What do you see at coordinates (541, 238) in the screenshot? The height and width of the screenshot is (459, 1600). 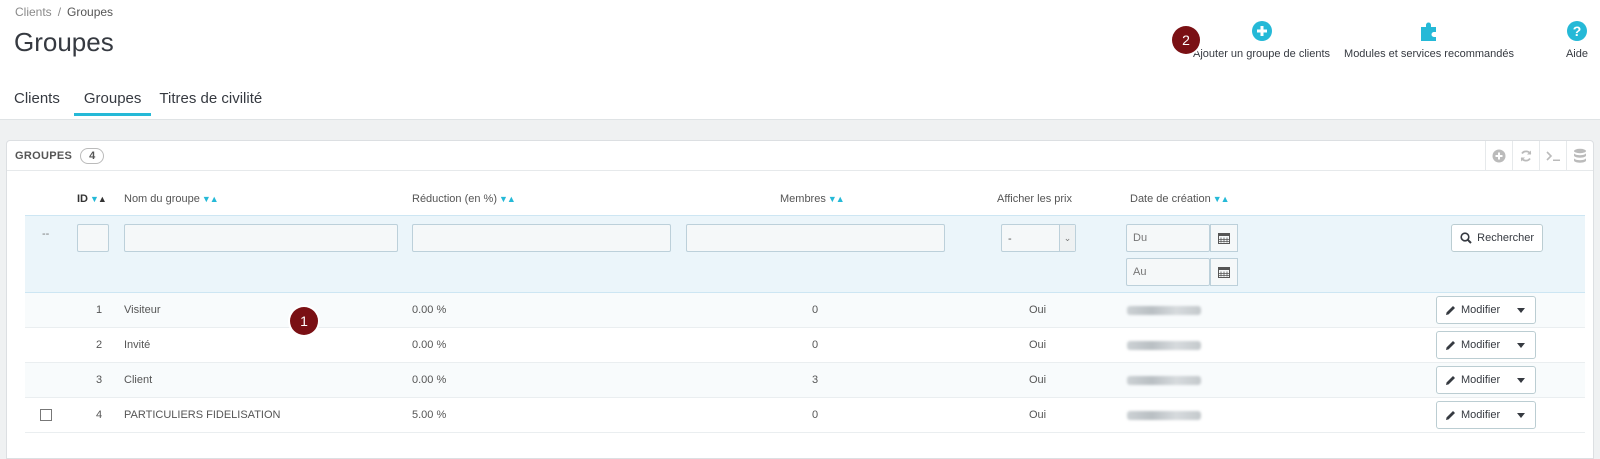 I see `filter-reduction-input` at bounding box center [541, 238].